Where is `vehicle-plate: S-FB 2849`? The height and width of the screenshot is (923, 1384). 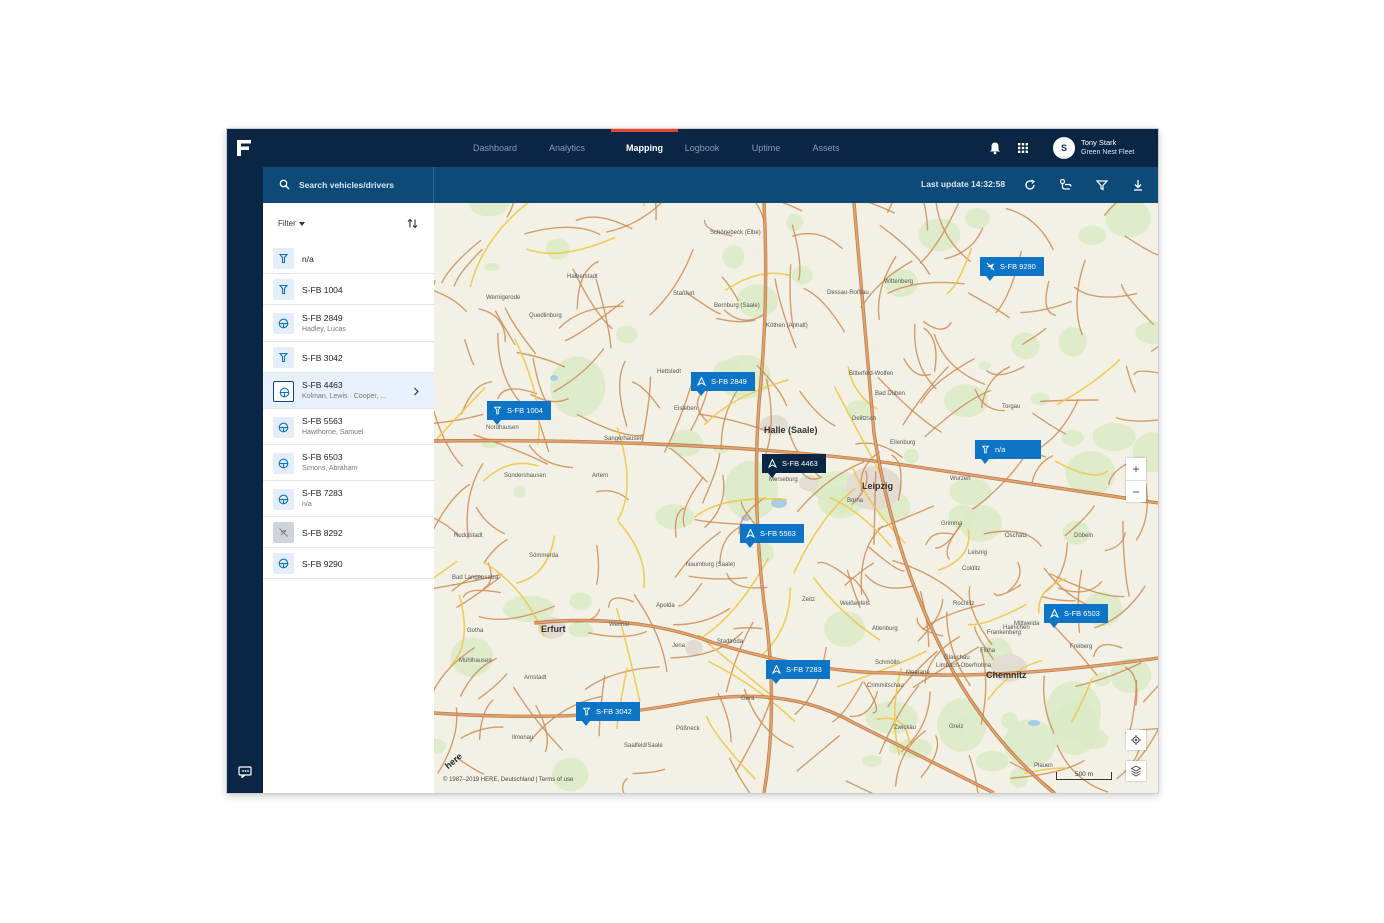
vehicle-plate: S-FB 2849 is located at coordinates (322, 317).